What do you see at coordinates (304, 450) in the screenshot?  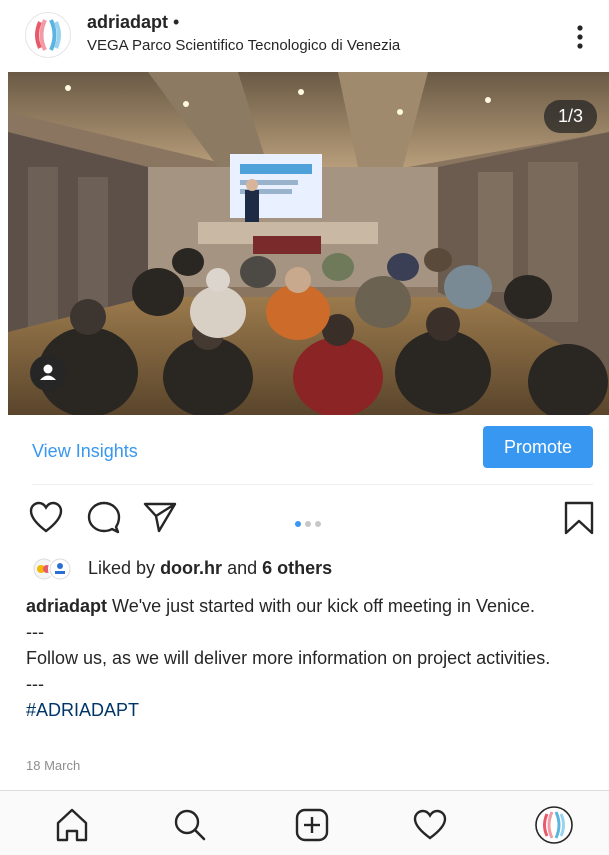 I see `insights-bar: View Insights Promote` at bounding box center [304, 450].